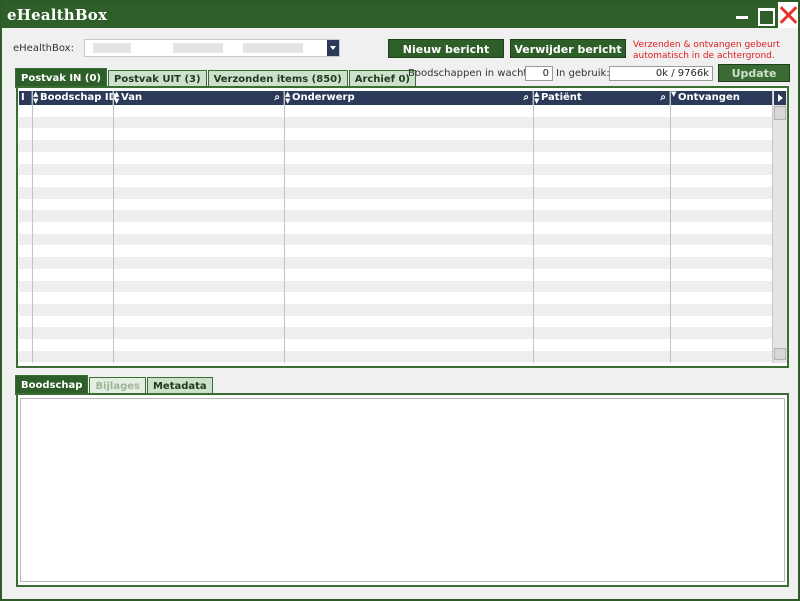 The height and width of the screenshot is (601, 800). Describe the element at coordinates (601, 98) in the screenshot. I see `column-header-patient: ▲ ▼ Patiënt ⌕` at that location.